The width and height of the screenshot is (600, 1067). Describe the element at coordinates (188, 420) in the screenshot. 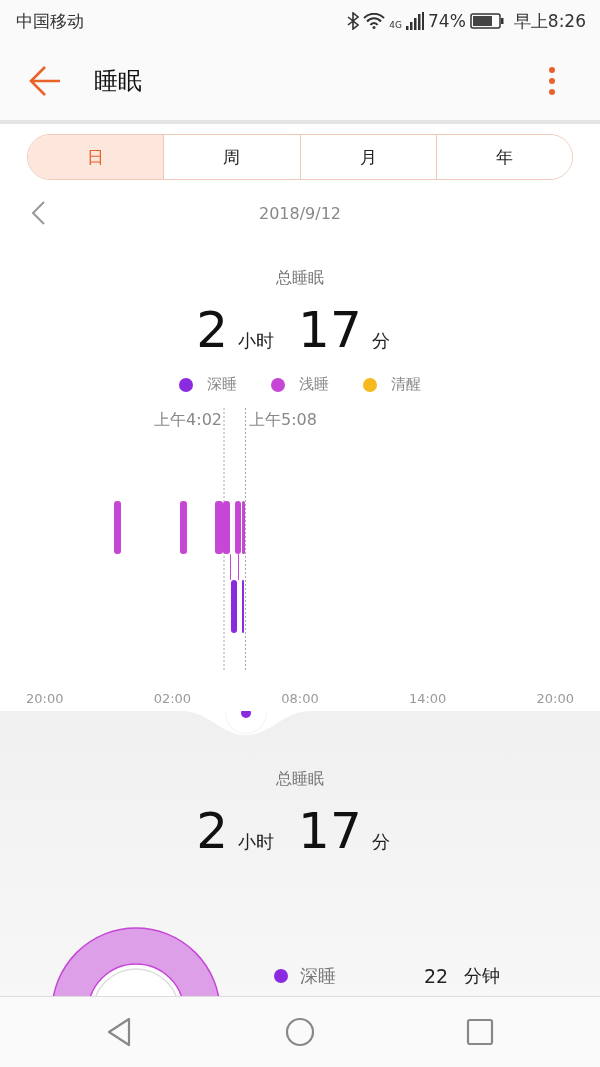

I see `sleep-start-time: 上午4:02` at that location.